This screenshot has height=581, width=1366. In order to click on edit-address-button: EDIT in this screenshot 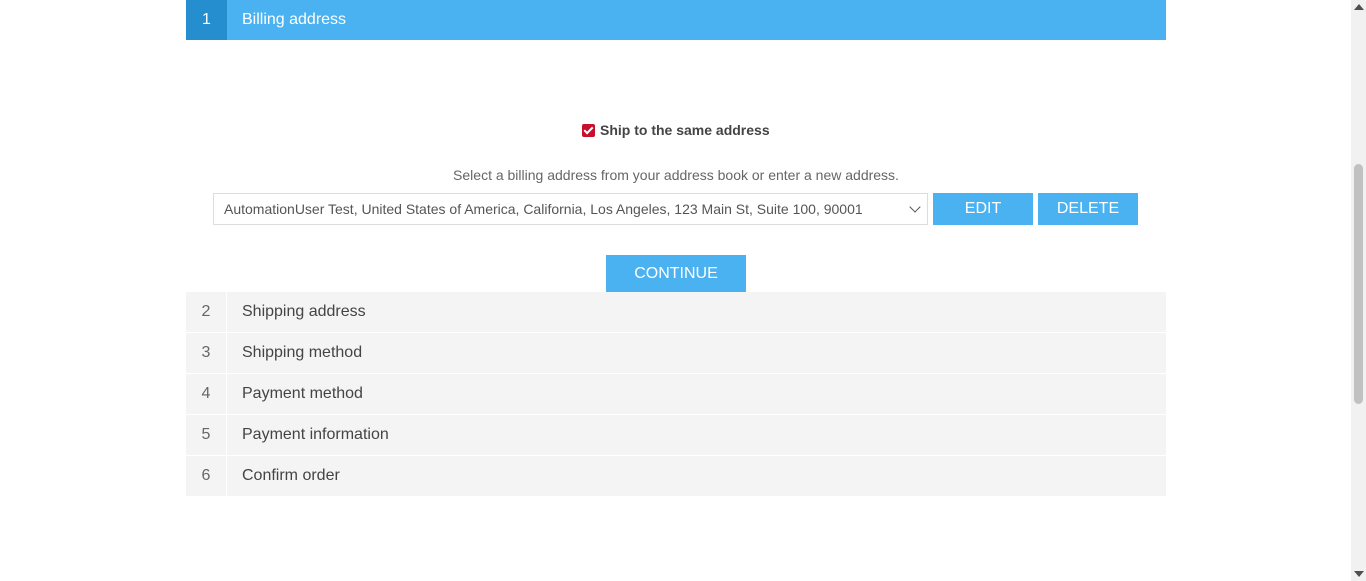, I will do `click(983, 209)`.